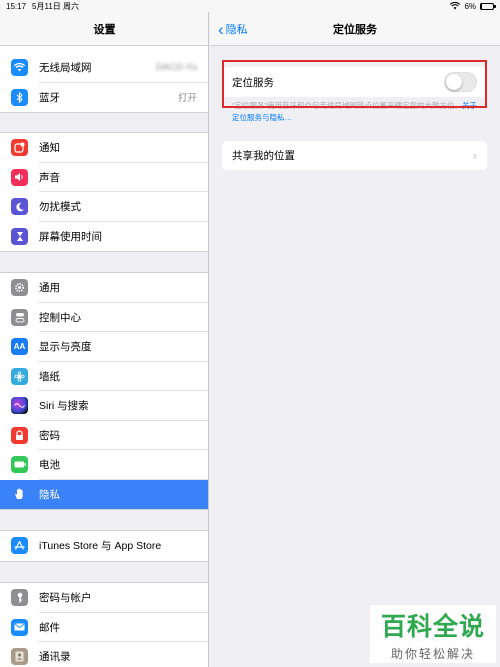  Describe the element at coordinates (474, 155) in the screenshot. I see `chevron-right-icon: ›` at that location.